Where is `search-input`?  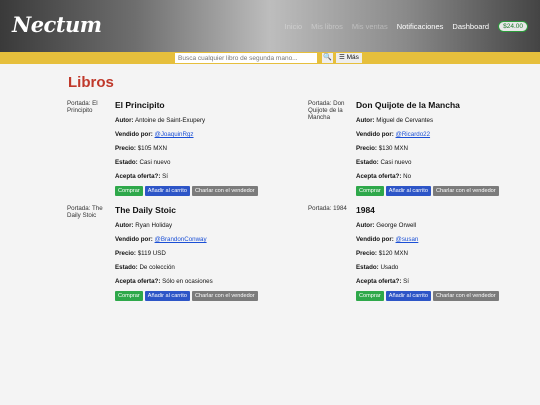
search-input is located at coordinates (246, 58).